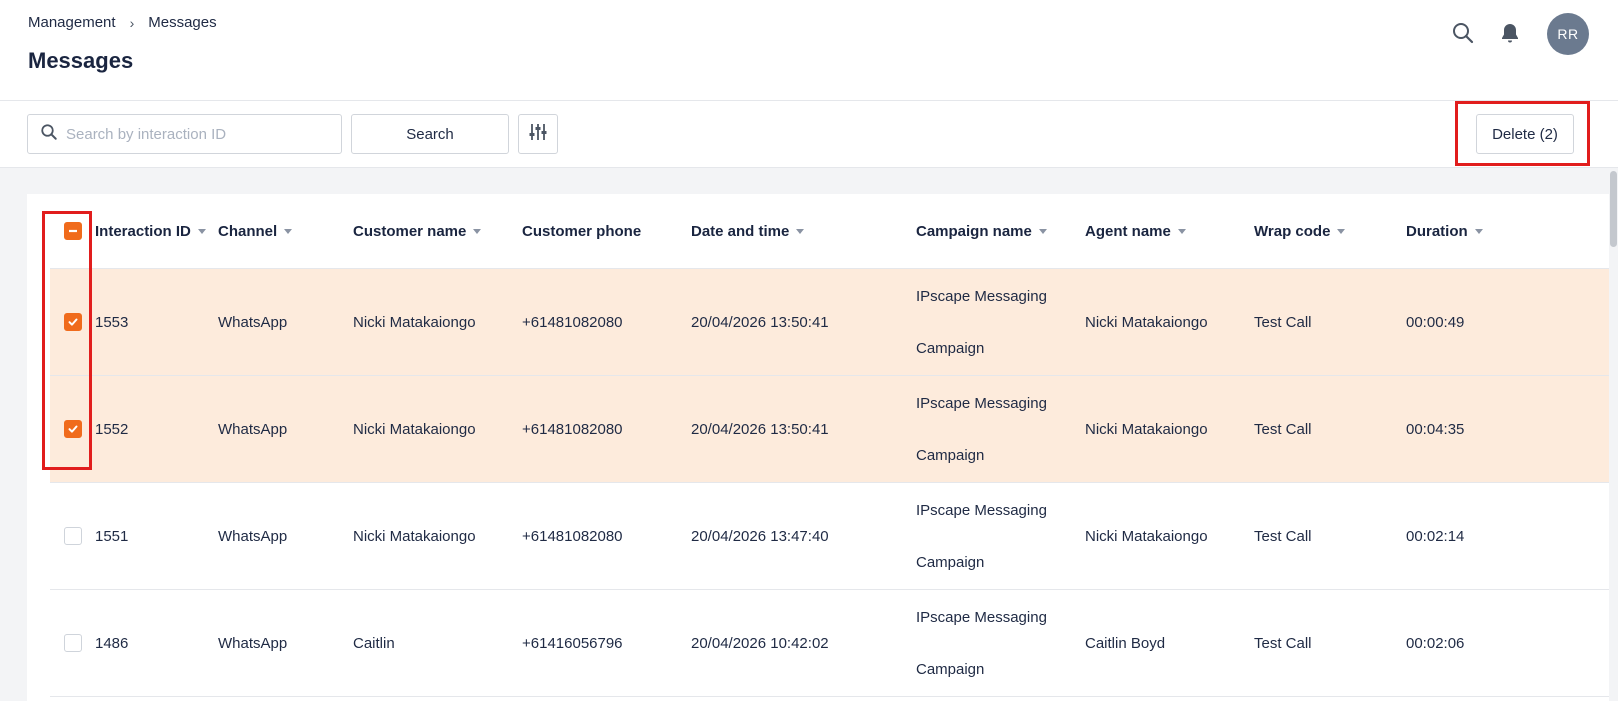 The width and height of the screenshot is (1618, 701). I want to click on cell-duration: 00:04:35, so click(1435, 429).